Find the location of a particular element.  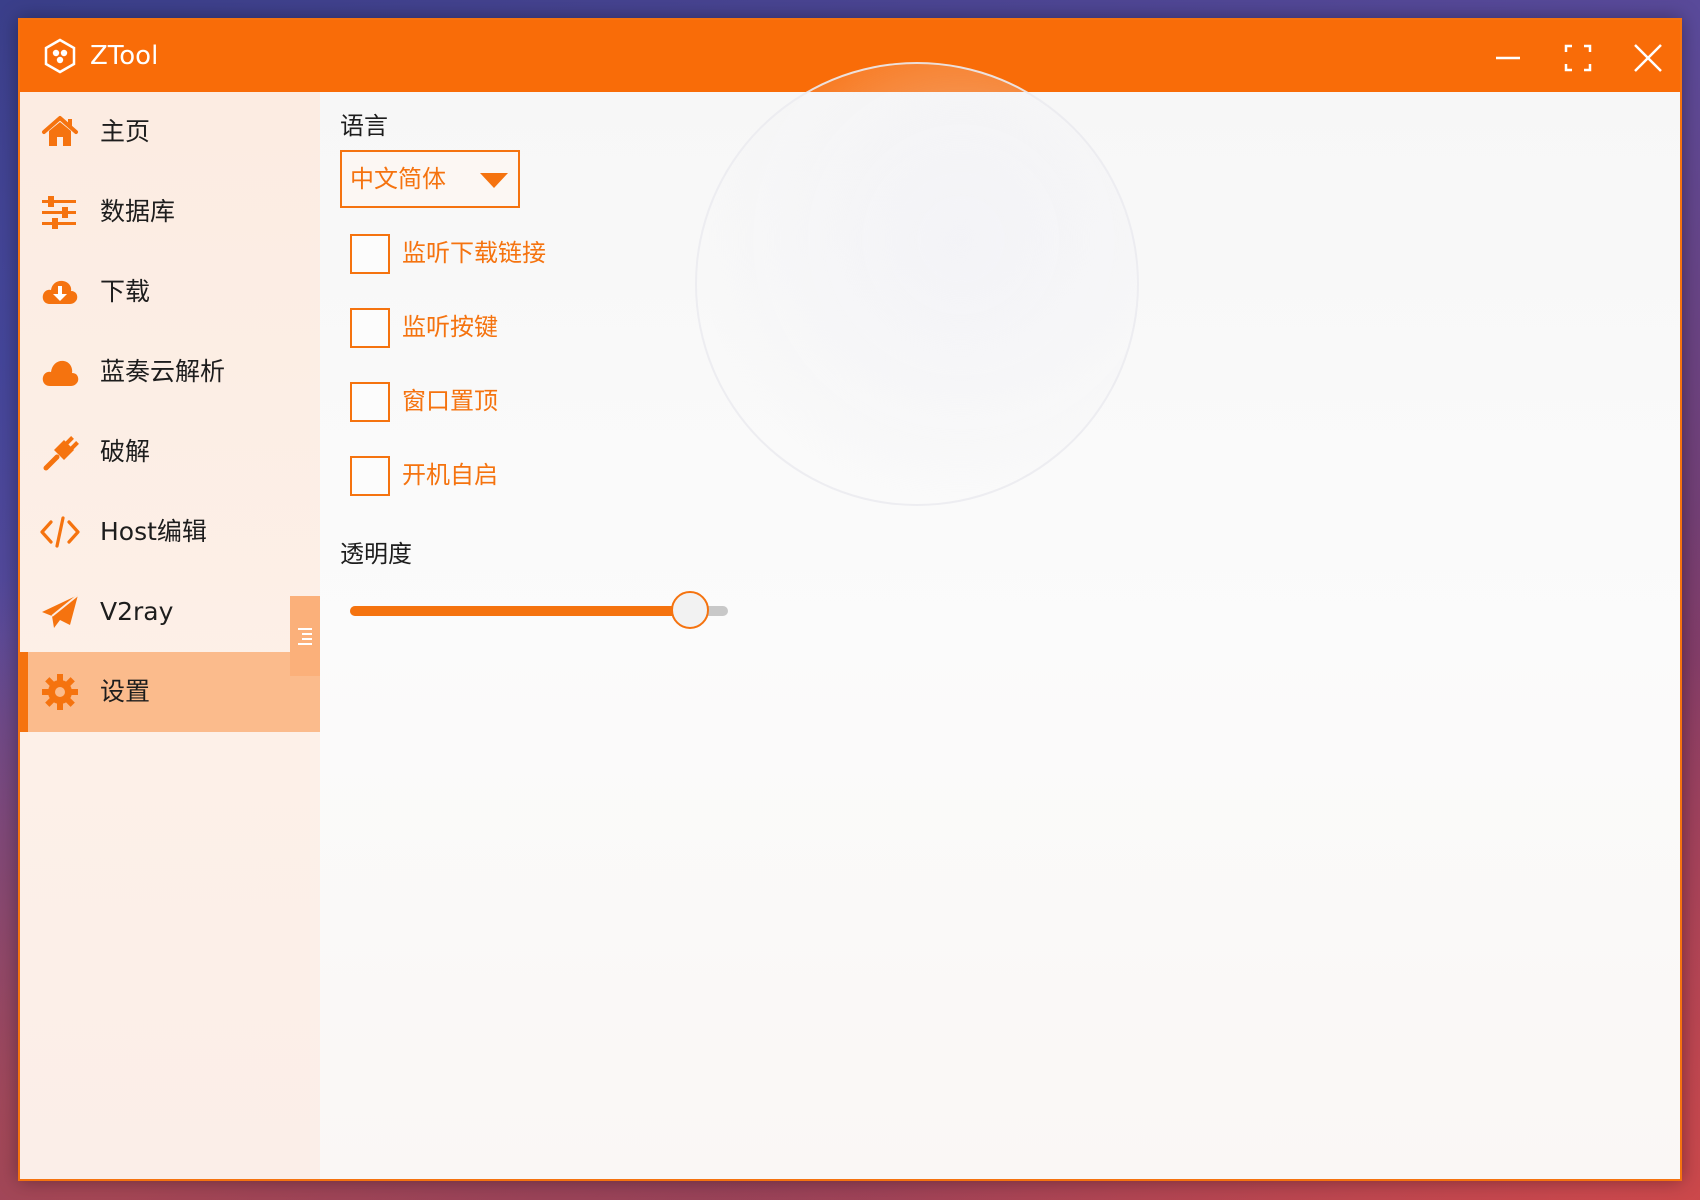

checkbox-listen-download-links: 监听下载链接 is located at coordinates (550, 254).